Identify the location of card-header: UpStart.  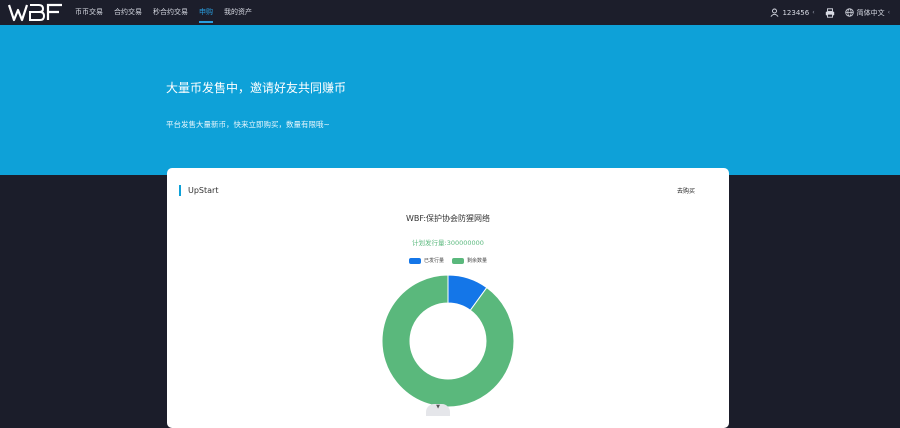
(198, 190).